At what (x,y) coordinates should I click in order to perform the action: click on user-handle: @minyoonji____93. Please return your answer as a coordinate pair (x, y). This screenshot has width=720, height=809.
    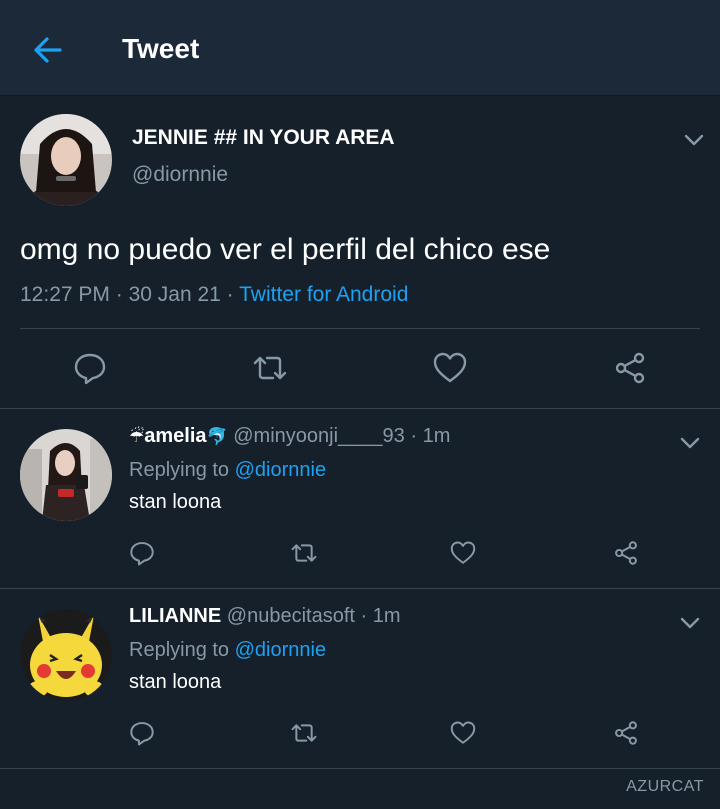
    Looking at the image, I should click on (319, 436).